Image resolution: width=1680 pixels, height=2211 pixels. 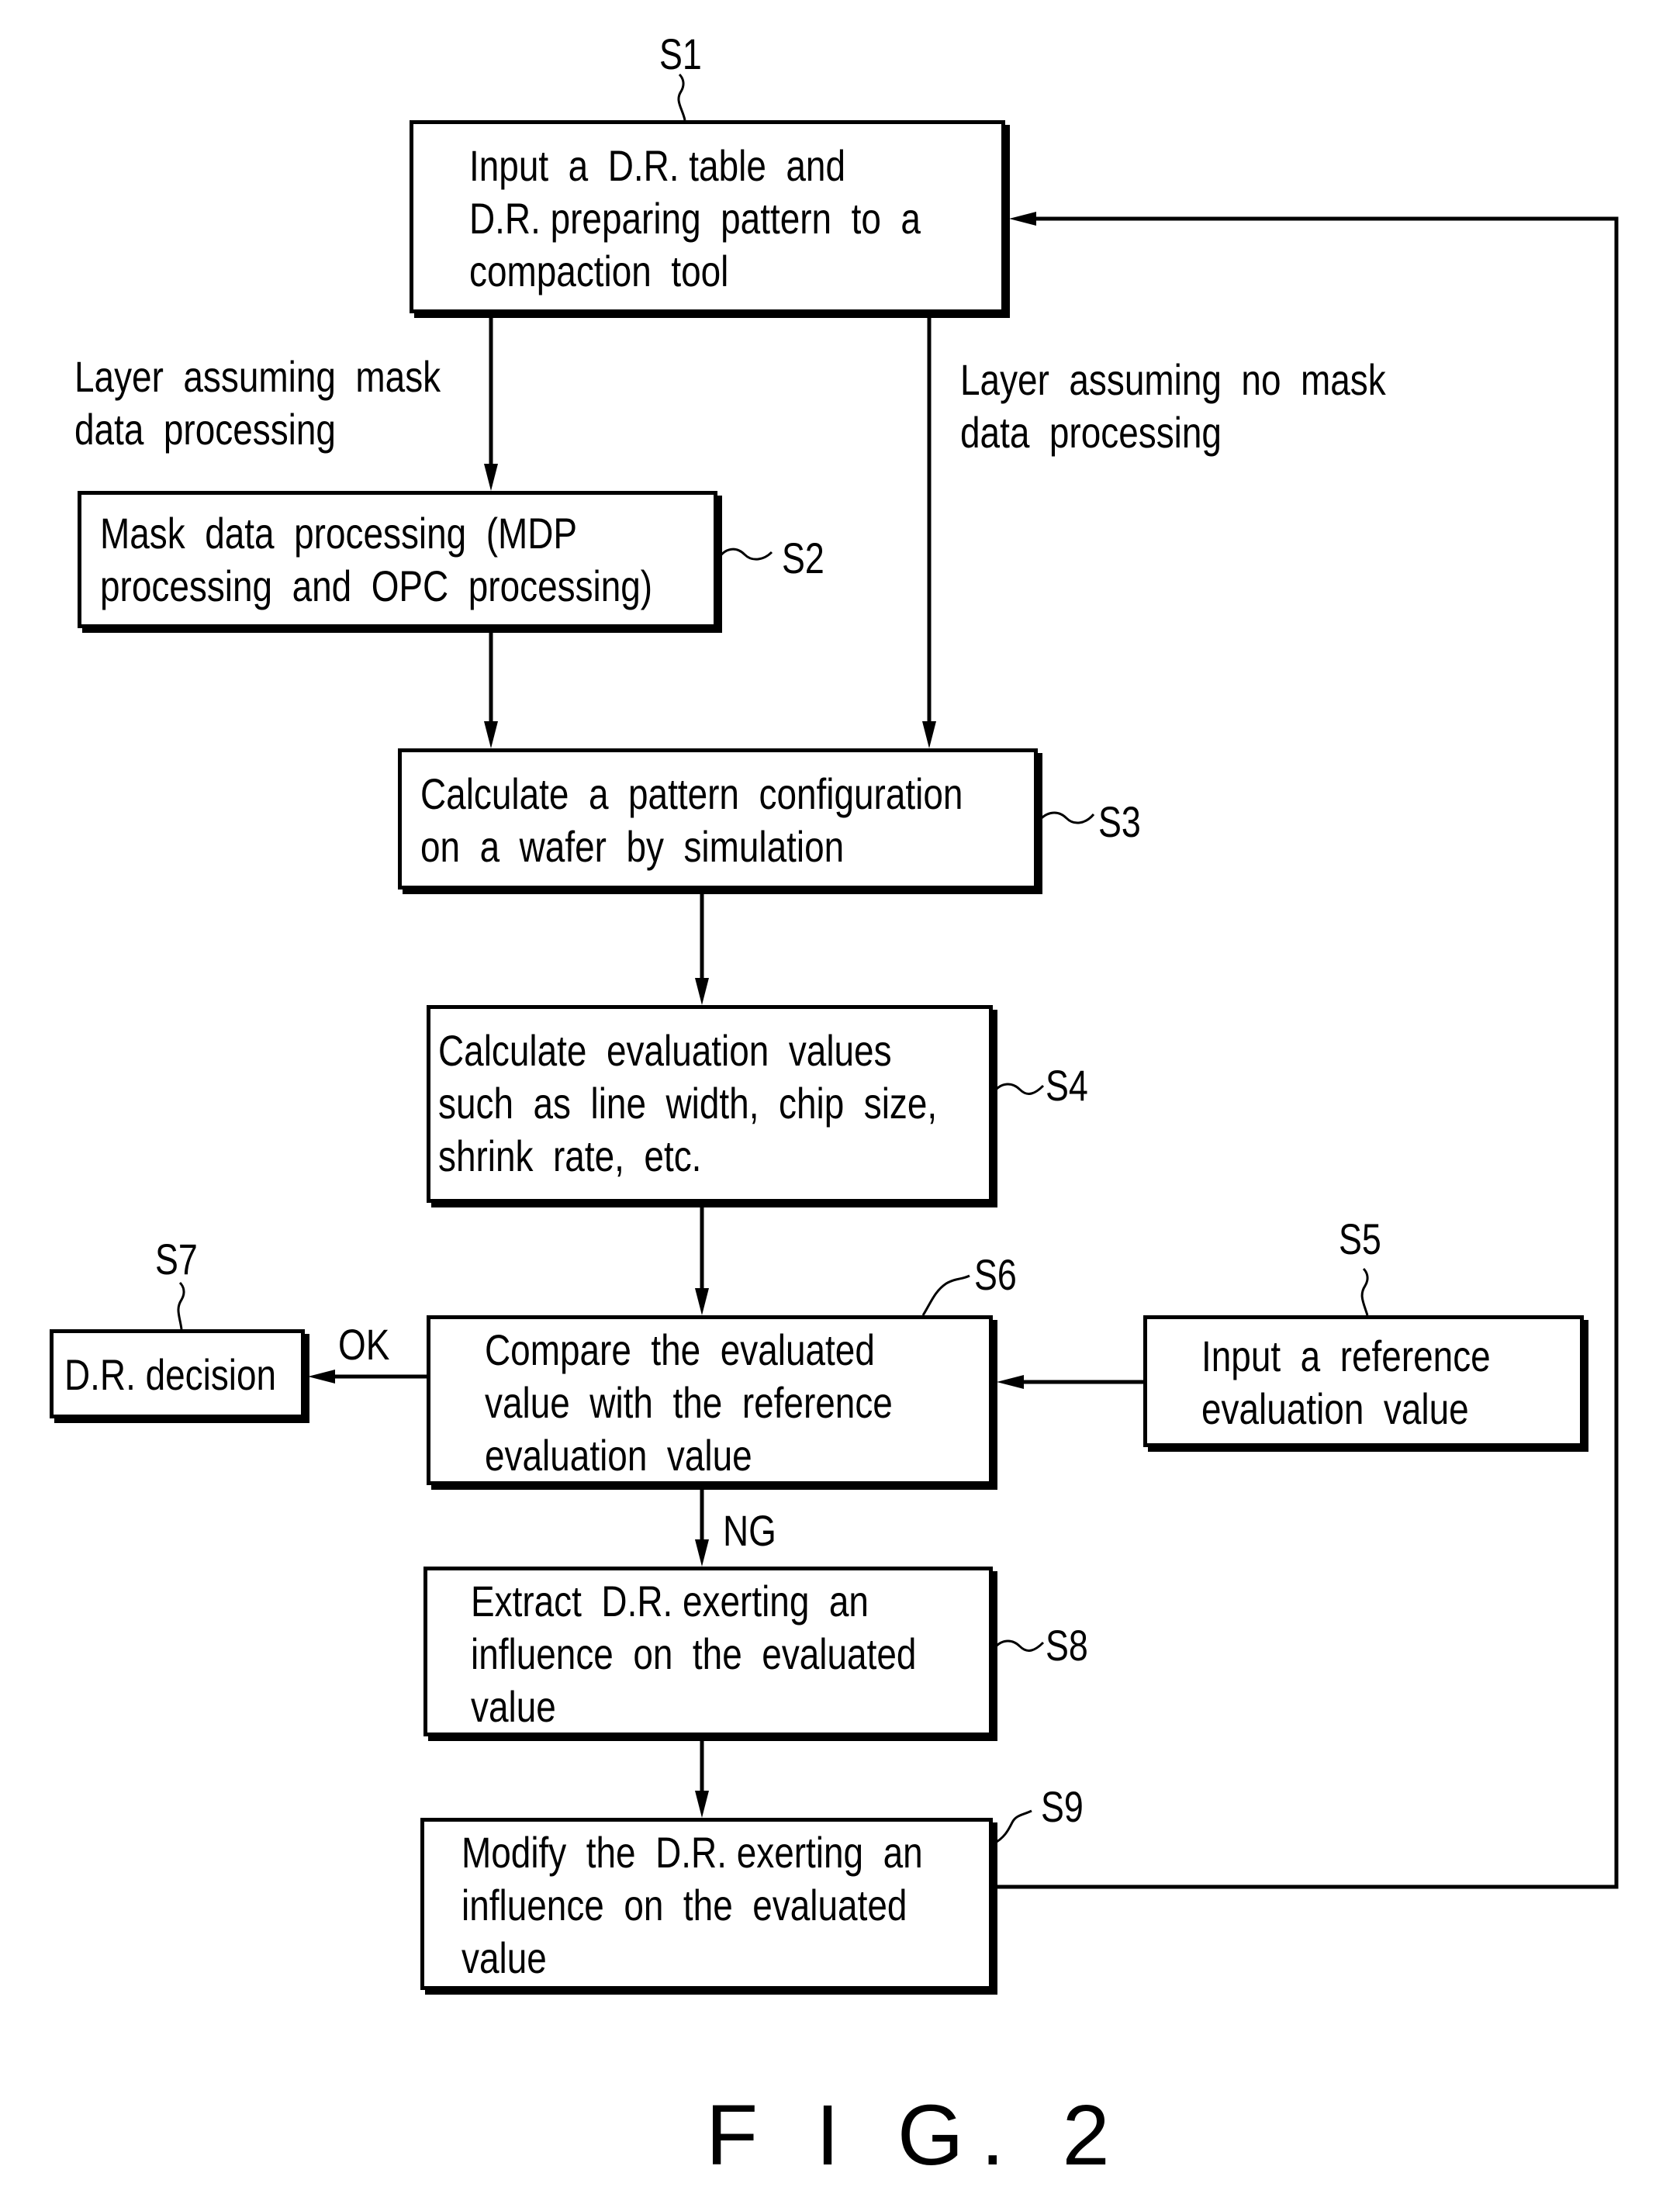 What do you see at coordinates (702, 1301) in the screenshot?
I see `arrowhead-s6` at bounding box center [702, 1301].